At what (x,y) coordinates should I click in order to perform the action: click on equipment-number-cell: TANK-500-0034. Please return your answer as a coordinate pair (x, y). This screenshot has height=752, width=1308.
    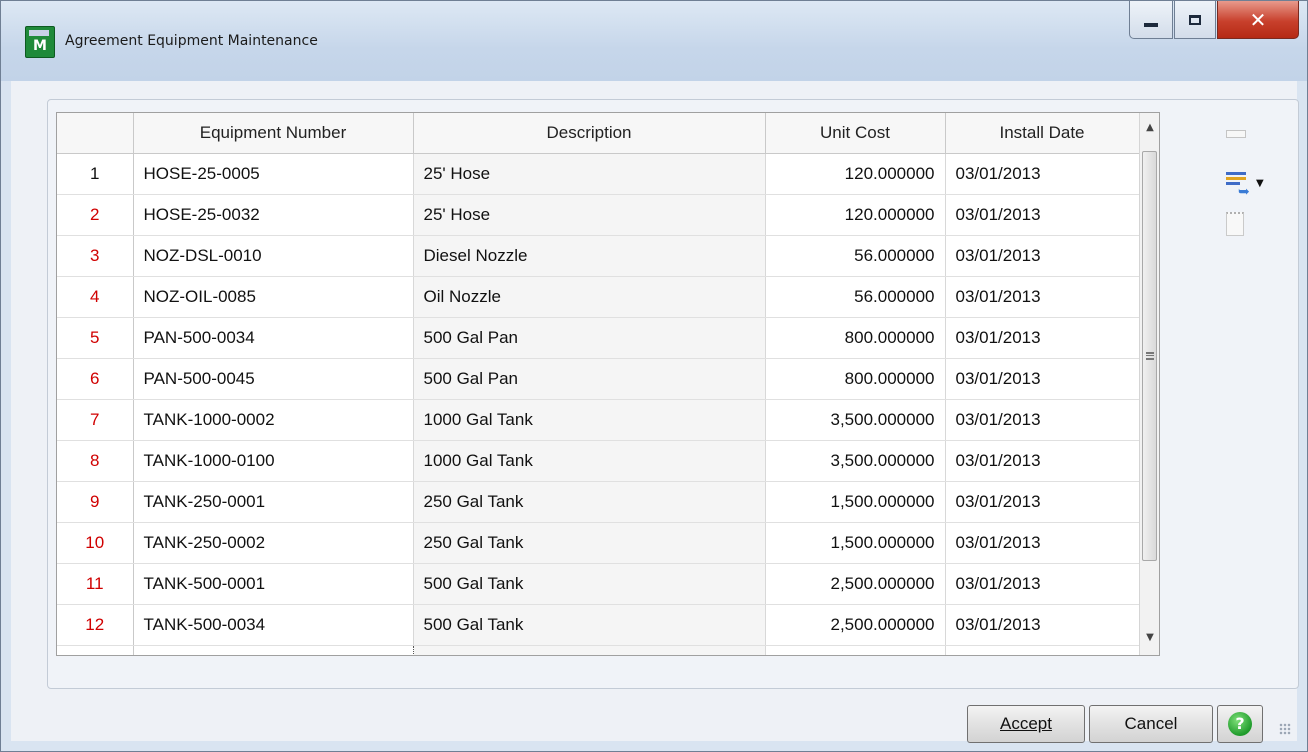
    Looking at the image, I should click on (273, 625).